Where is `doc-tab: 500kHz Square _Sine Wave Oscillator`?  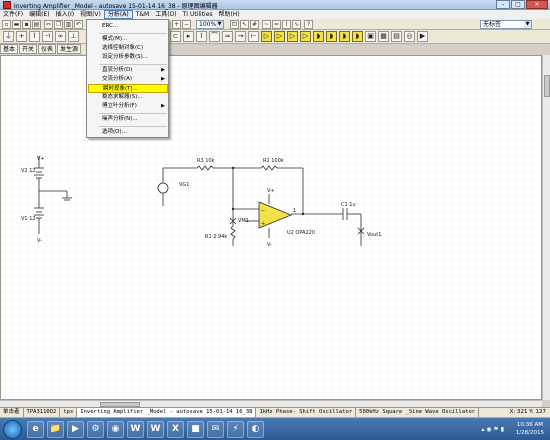
doc-tab: 500kHz Square _Sine Wave Oscillator is located at coordinates (418, 412).